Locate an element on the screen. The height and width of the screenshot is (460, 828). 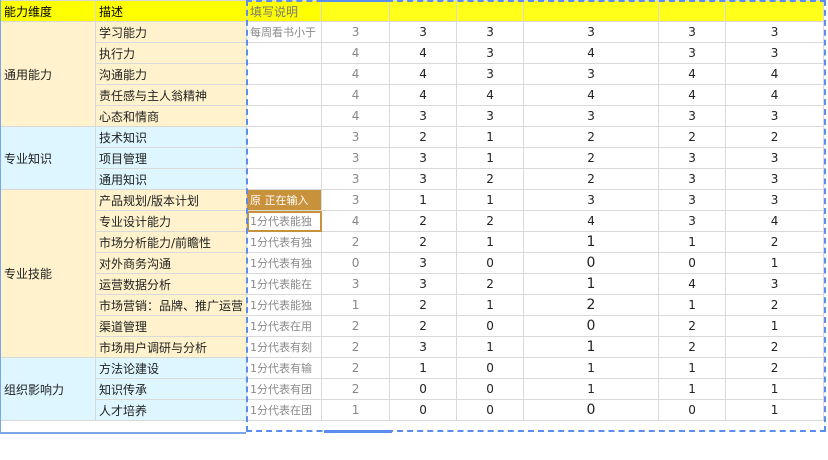
header-note: 填写说明 is located at coordinates (284, 11).